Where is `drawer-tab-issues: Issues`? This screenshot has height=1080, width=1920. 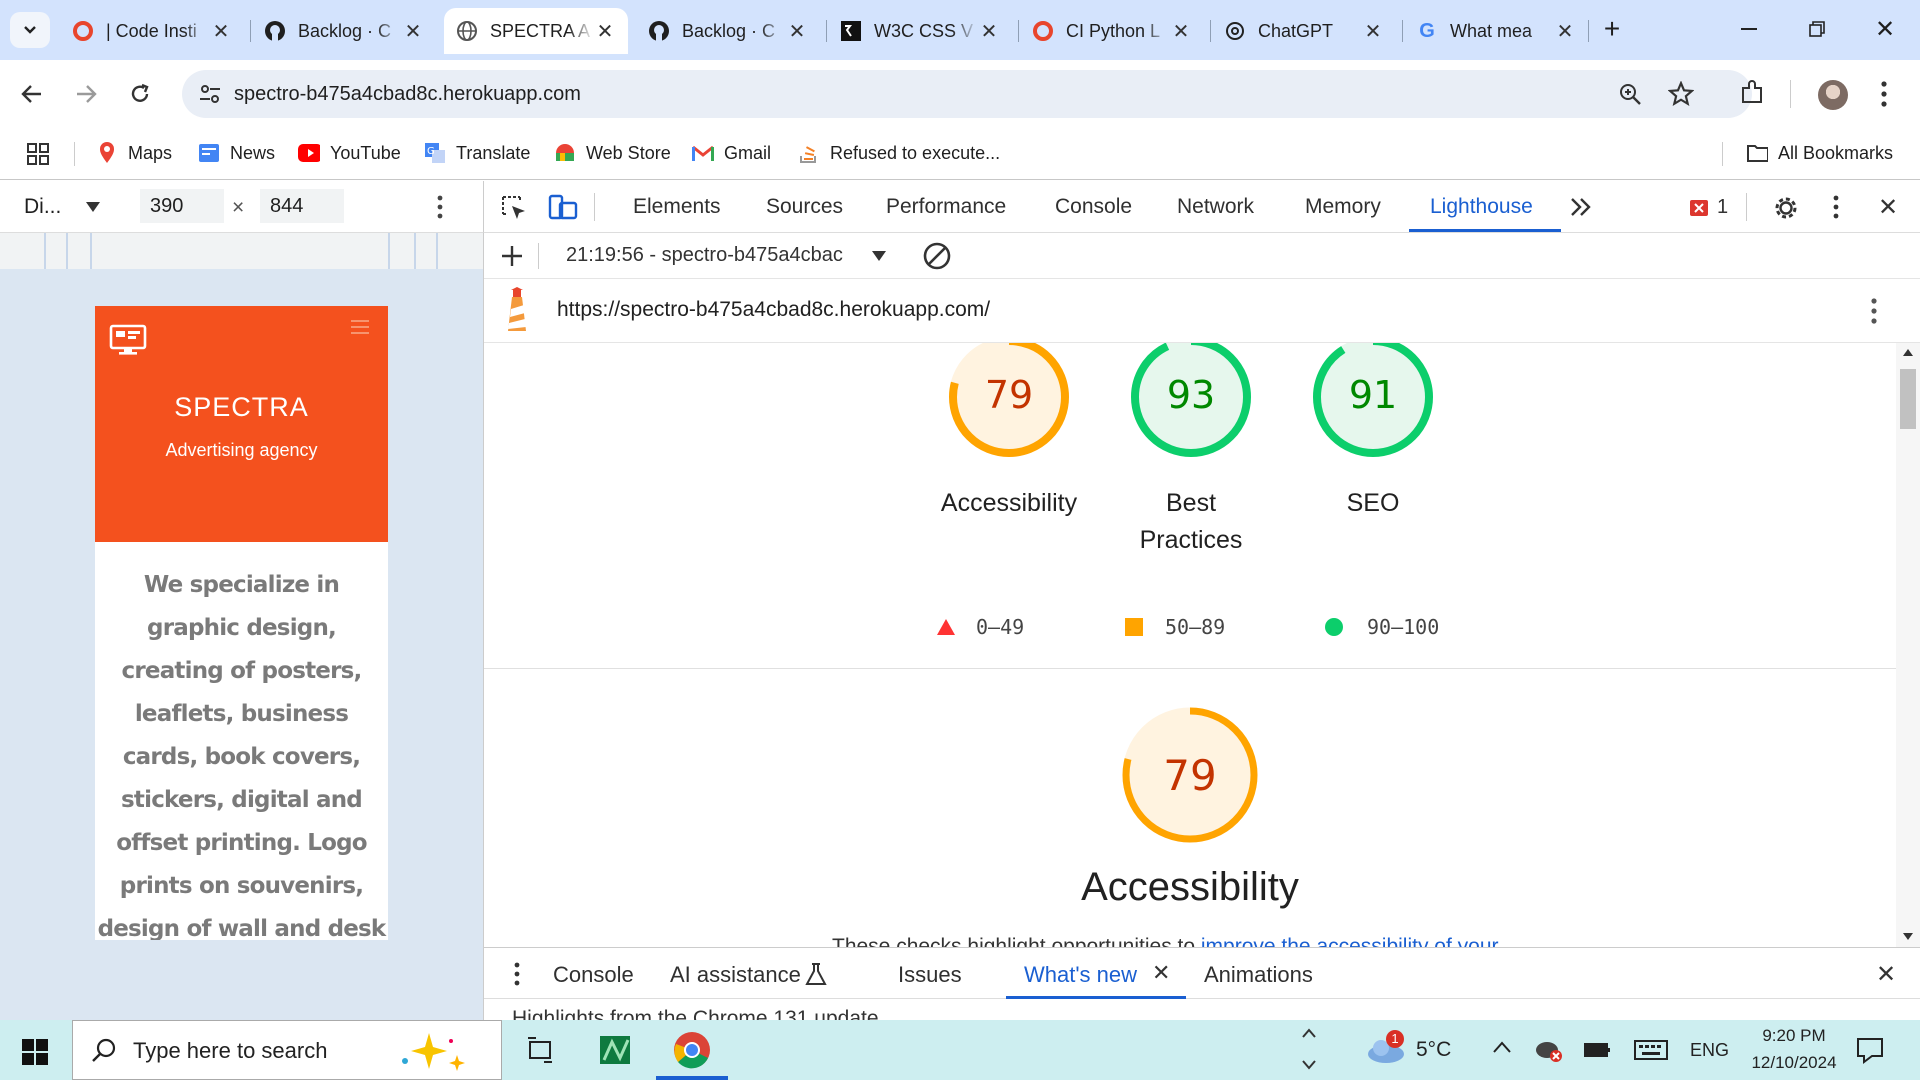 drawer-tab-issues: Issues is located at coordinates (930, 975).